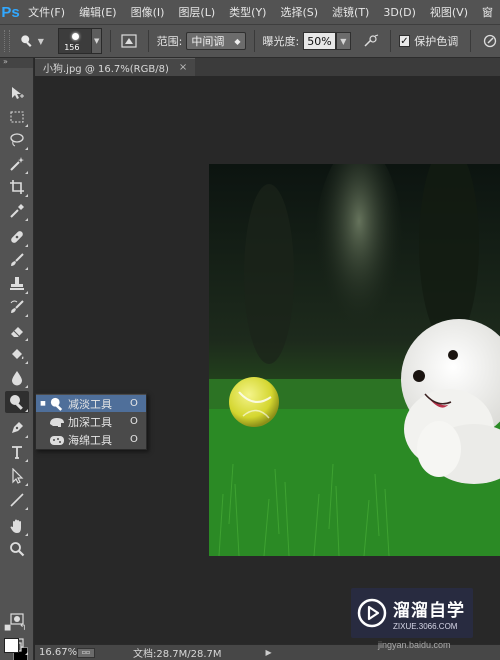  I want to click on app-logo: Ps, so click(10, 12).